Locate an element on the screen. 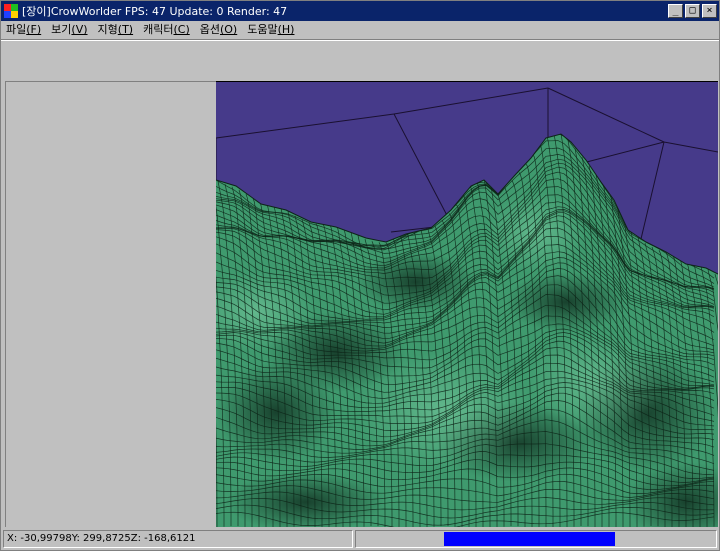 This screenshot has width=720, height=551. menu-terrain-mnemonic: (T) is located at coordinates (125, 29).